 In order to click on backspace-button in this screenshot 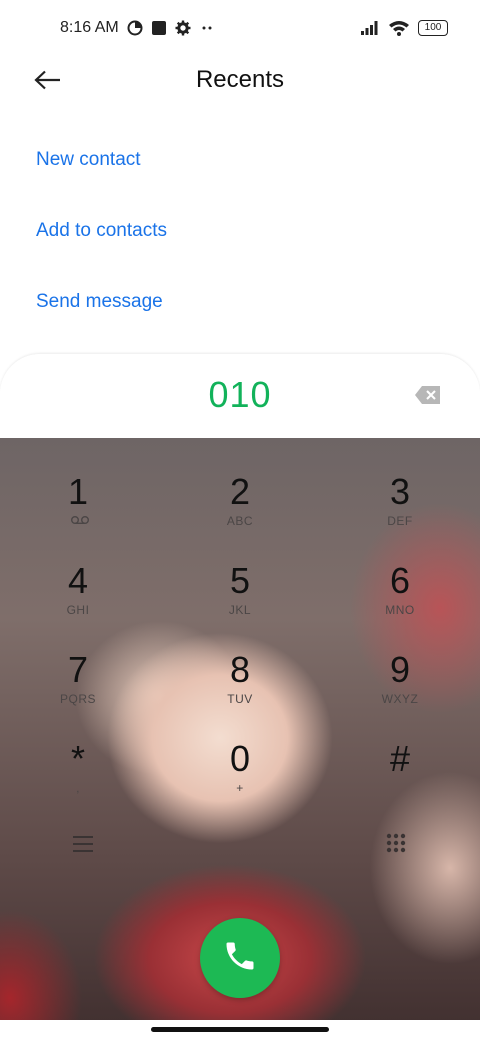, I will do `click(428, 395)`.